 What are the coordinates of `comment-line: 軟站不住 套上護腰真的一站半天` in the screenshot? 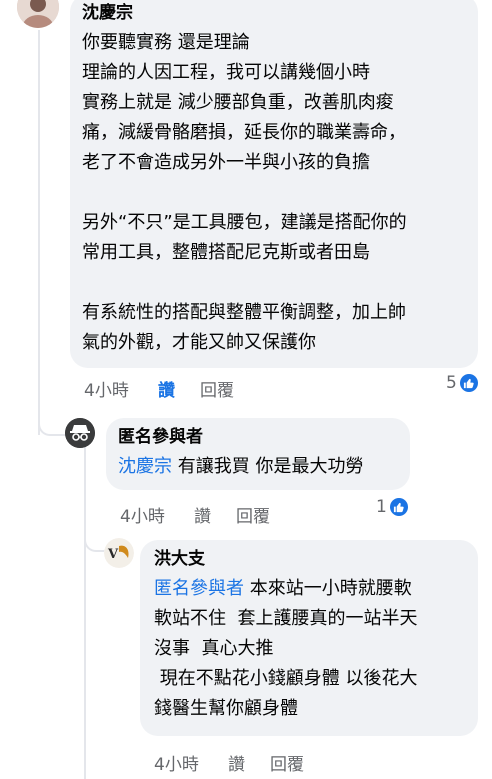 It's located at (286, 618).